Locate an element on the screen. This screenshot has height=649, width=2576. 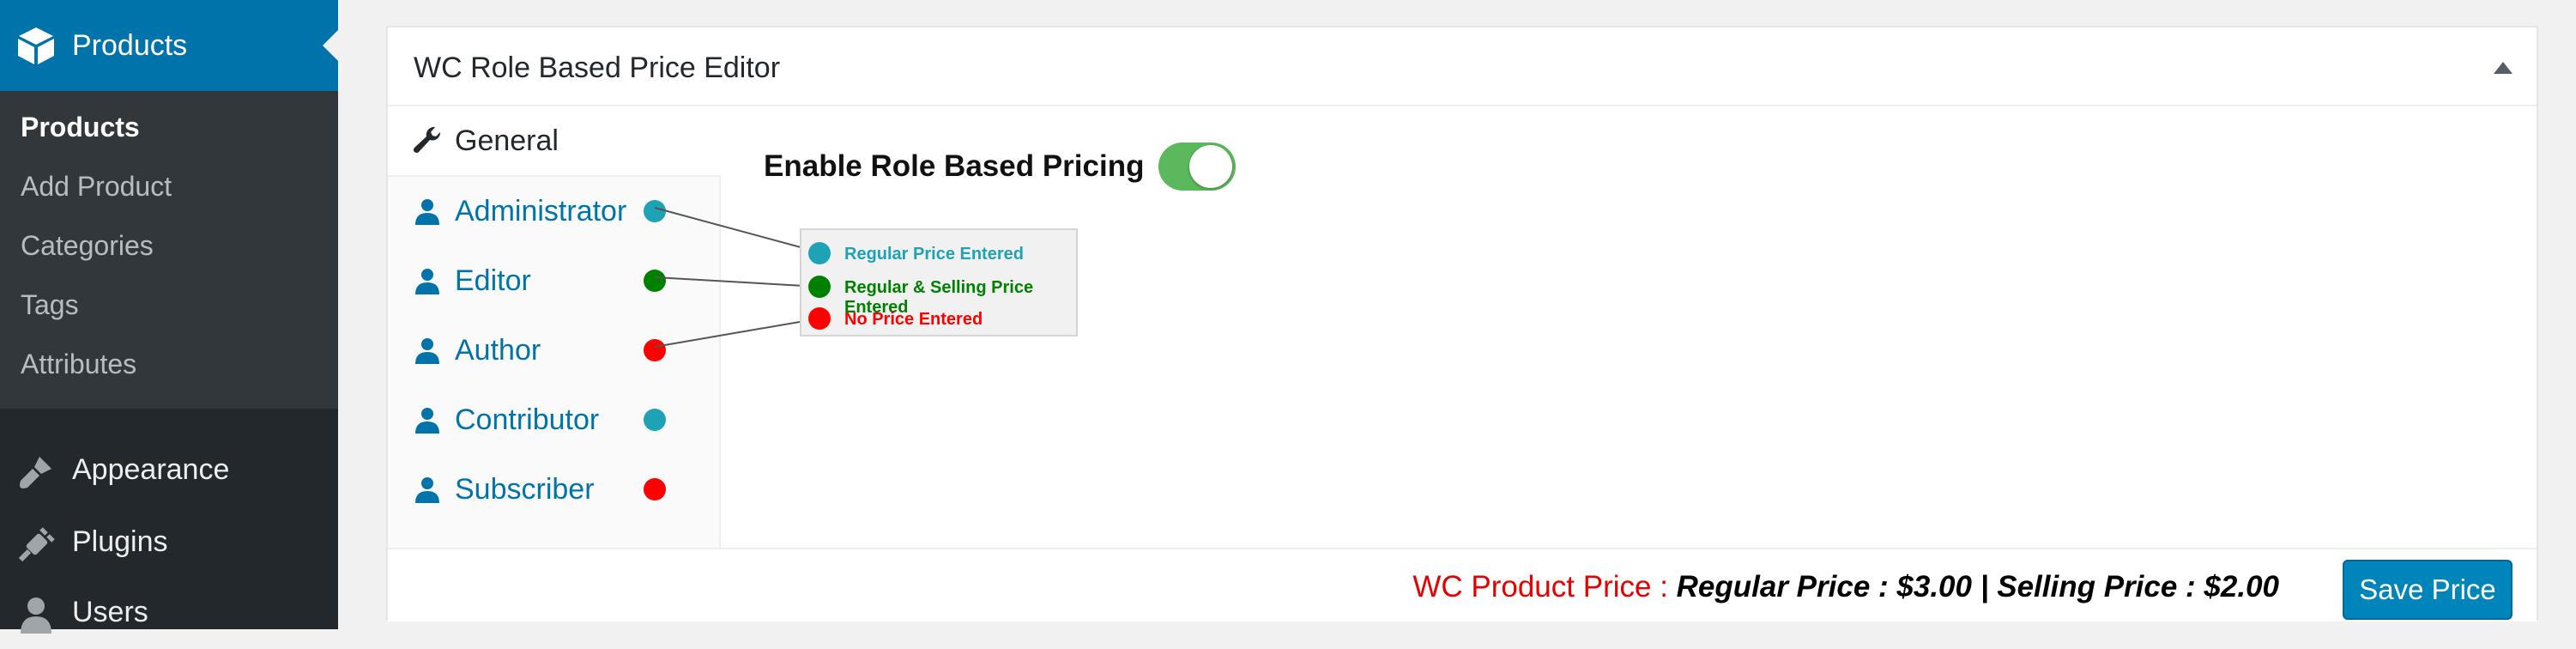
legend-item: No Price Entered is located at coordinates (939, 317).